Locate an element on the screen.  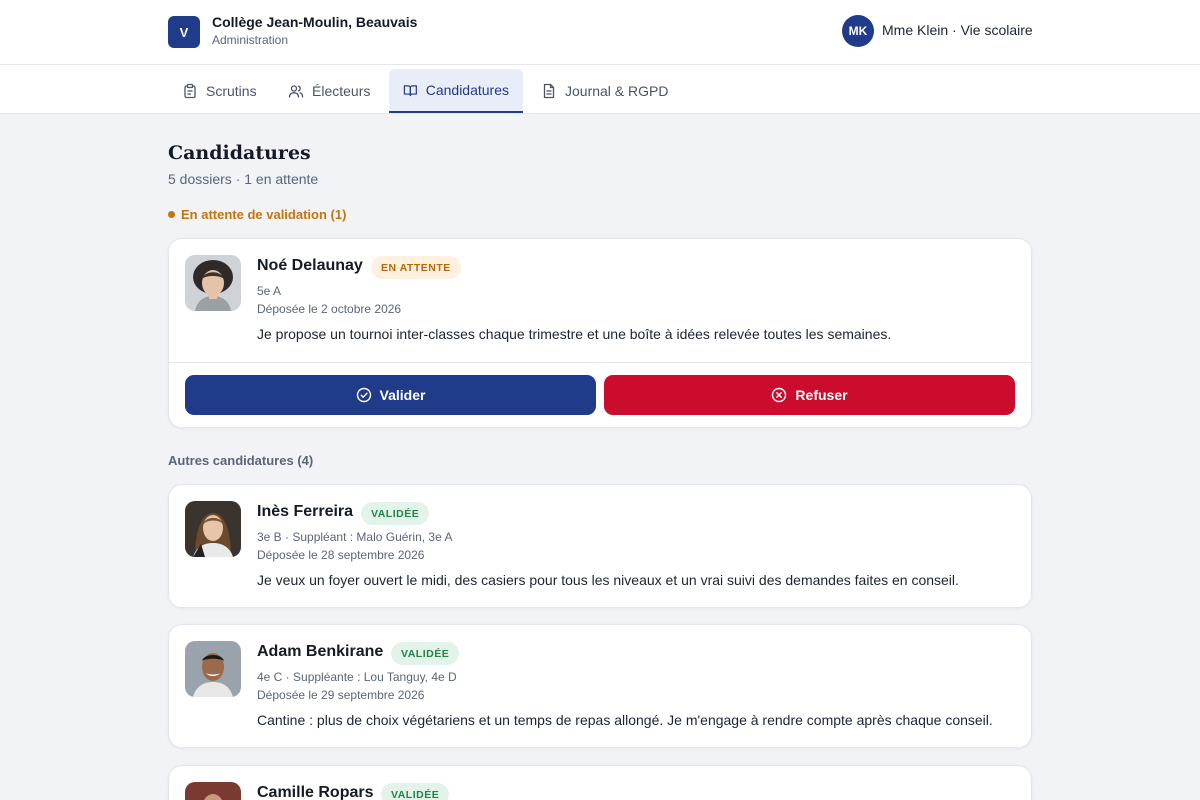
refuse-button: Refuser is located at coordinates (809, 395).